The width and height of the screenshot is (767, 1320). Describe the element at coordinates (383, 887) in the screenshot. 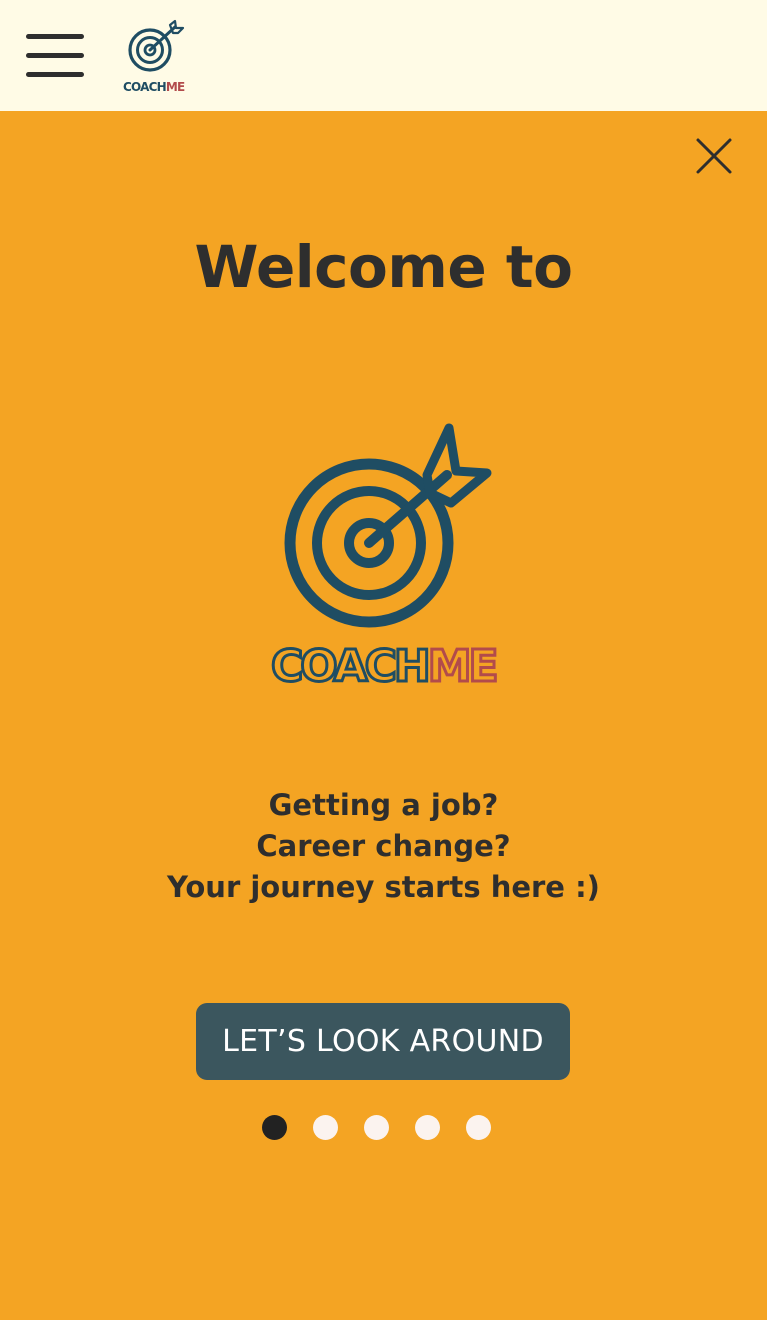

I see `tagline-line: Your journey starts here :)` at that location.